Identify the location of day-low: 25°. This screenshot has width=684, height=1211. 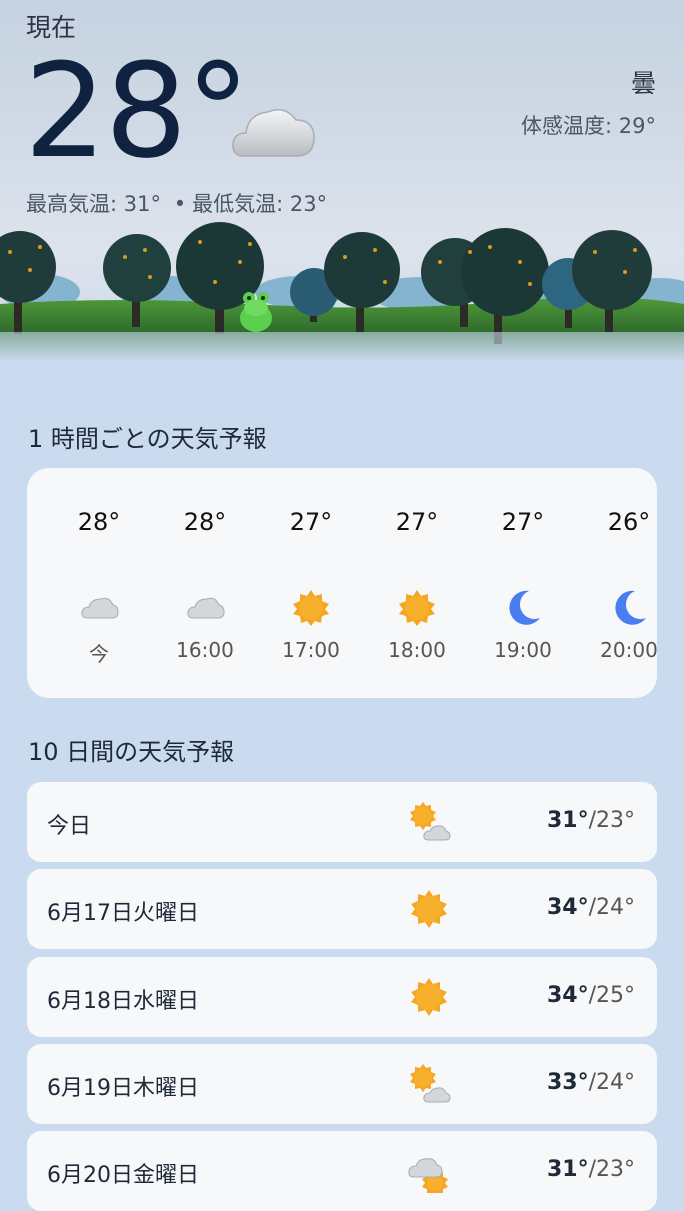
(615, 995).